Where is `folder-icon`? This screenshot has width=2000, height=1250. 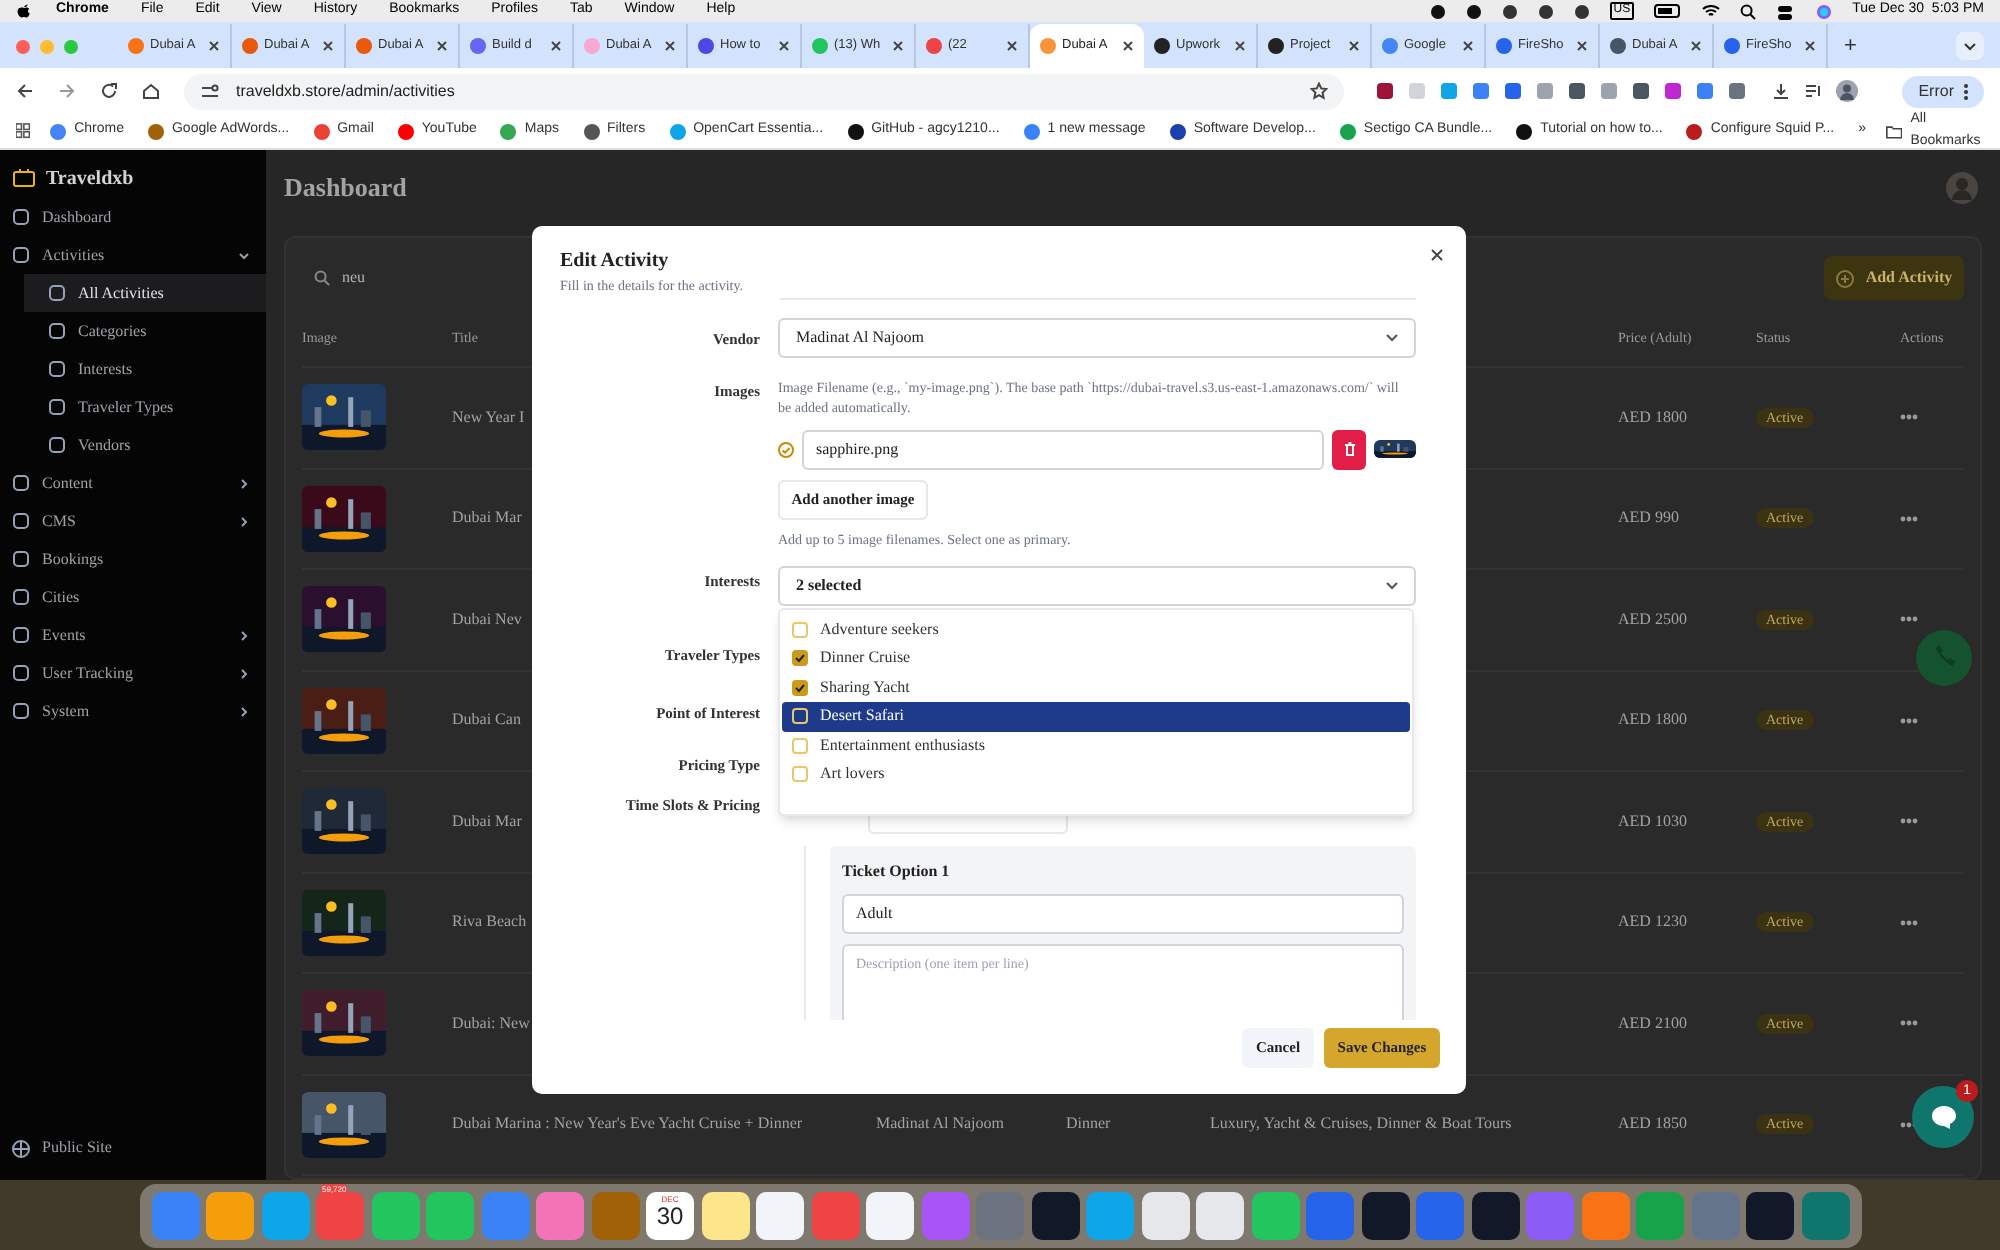 folder-icon is located at coordinates (1894, 131).